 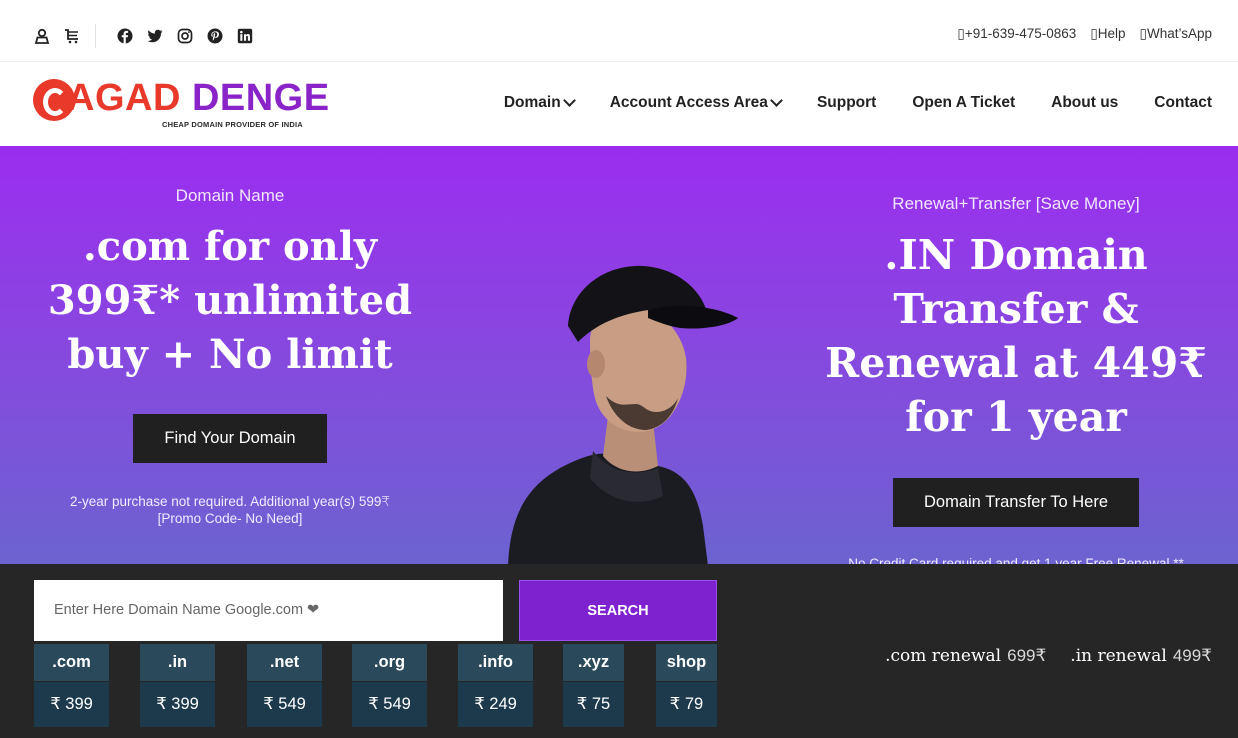 I want to click on help-label: Help, so click(x=1111, y=33).